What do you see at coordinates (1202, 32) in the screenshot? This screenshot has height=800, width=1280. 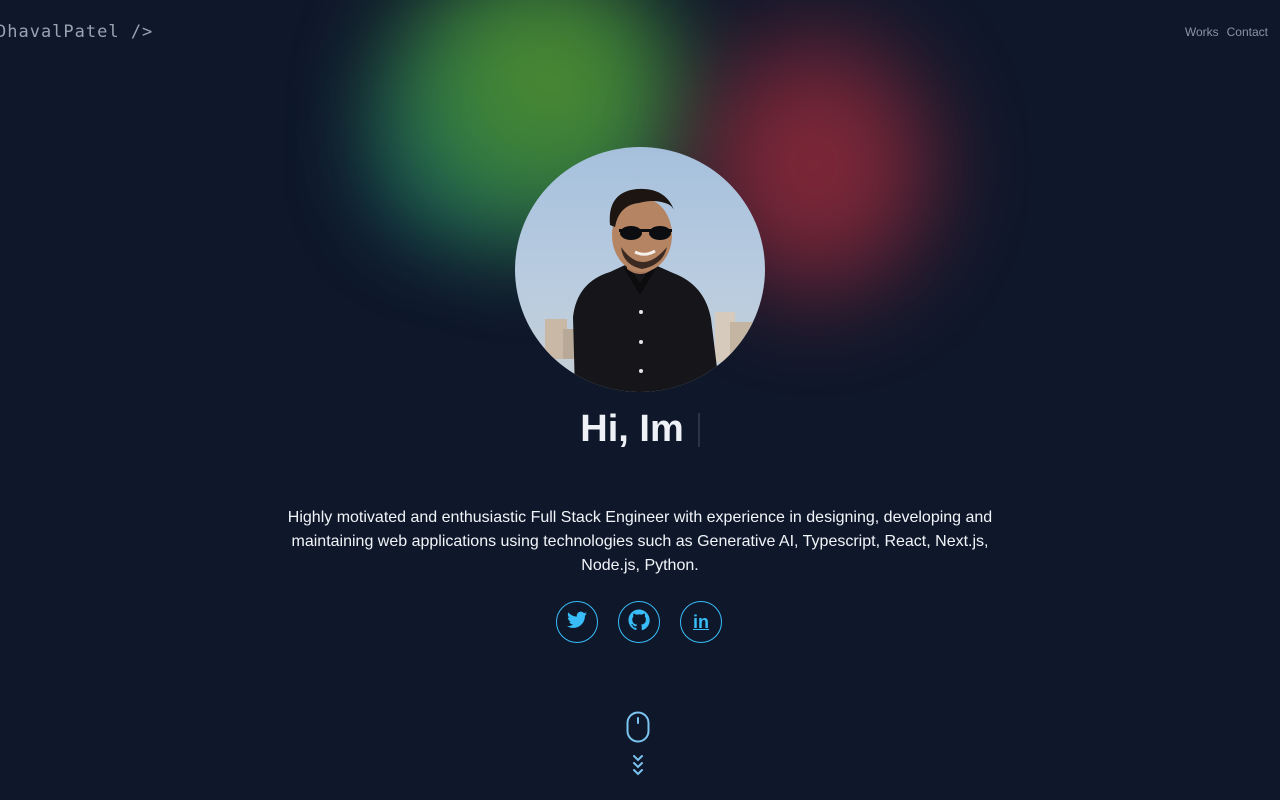 I see `nav-works: Works` at bounding box center [1202, 32].